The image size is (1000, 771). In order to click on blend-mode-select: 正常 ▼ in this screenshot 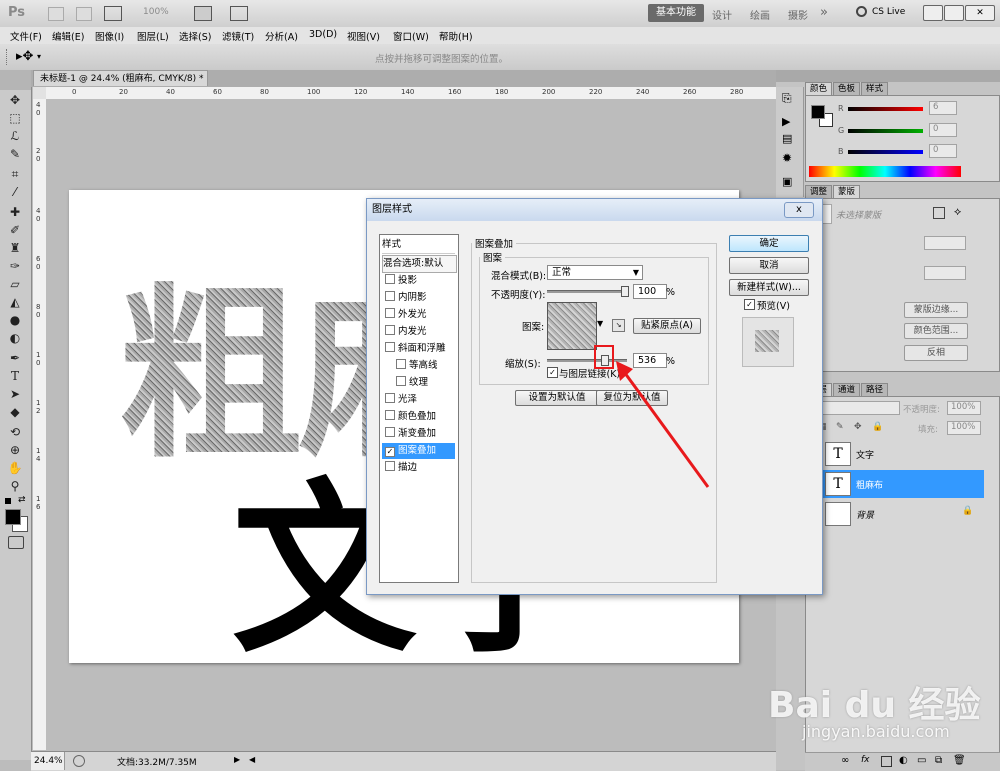, I will do `click(595, 272)`.